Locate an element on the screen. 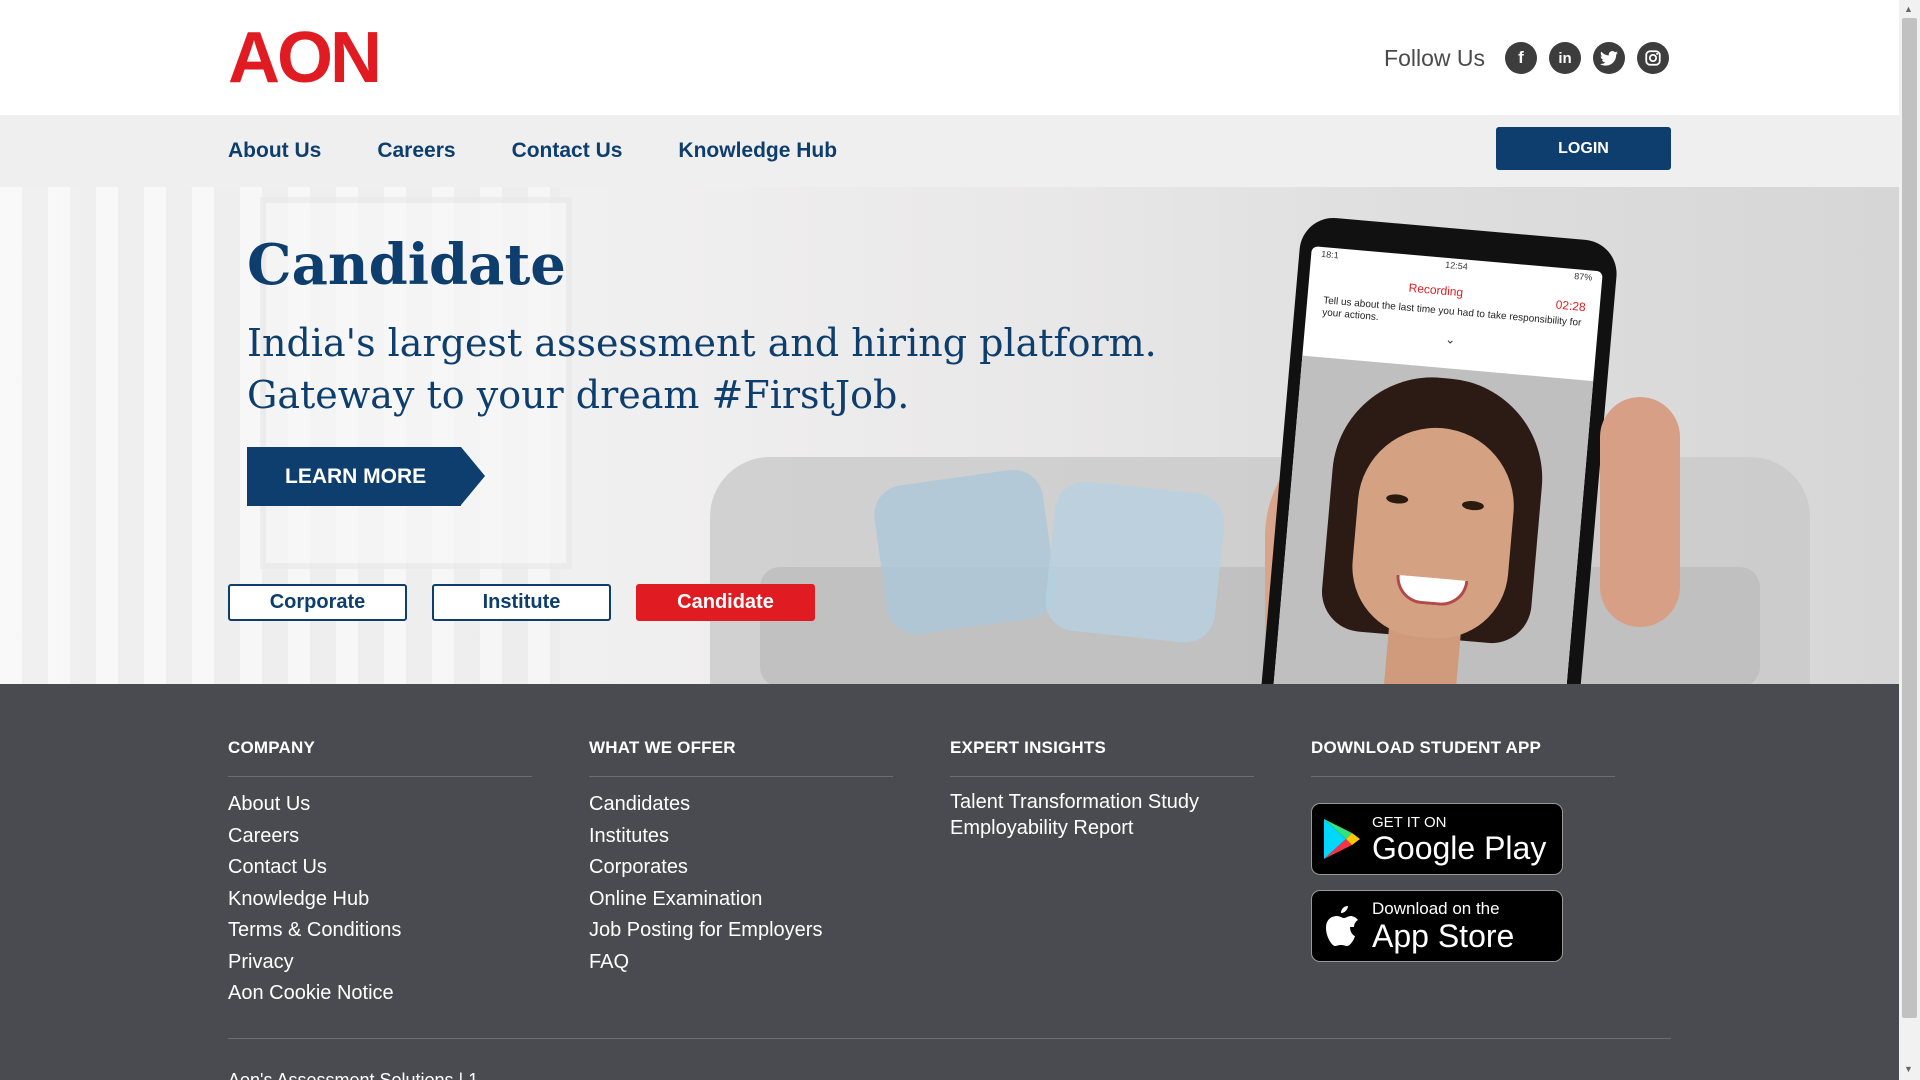 This screenshot has height=1080, width=1920. footer-company-title: COMPANY is located at coordinates (272, 747).